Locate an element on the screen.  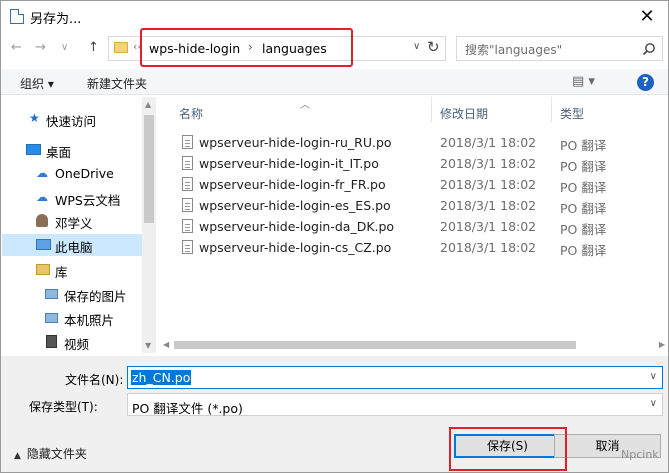
sidebar-item-quick-access: ★ 快速访问 is located at coordinates (72, 119).